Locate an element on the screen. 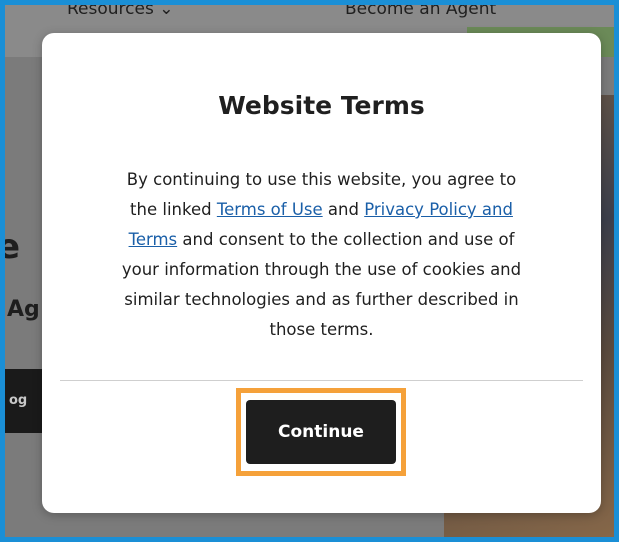  nav-resources: Resources ⌄ is located at coordinates (120, 9).